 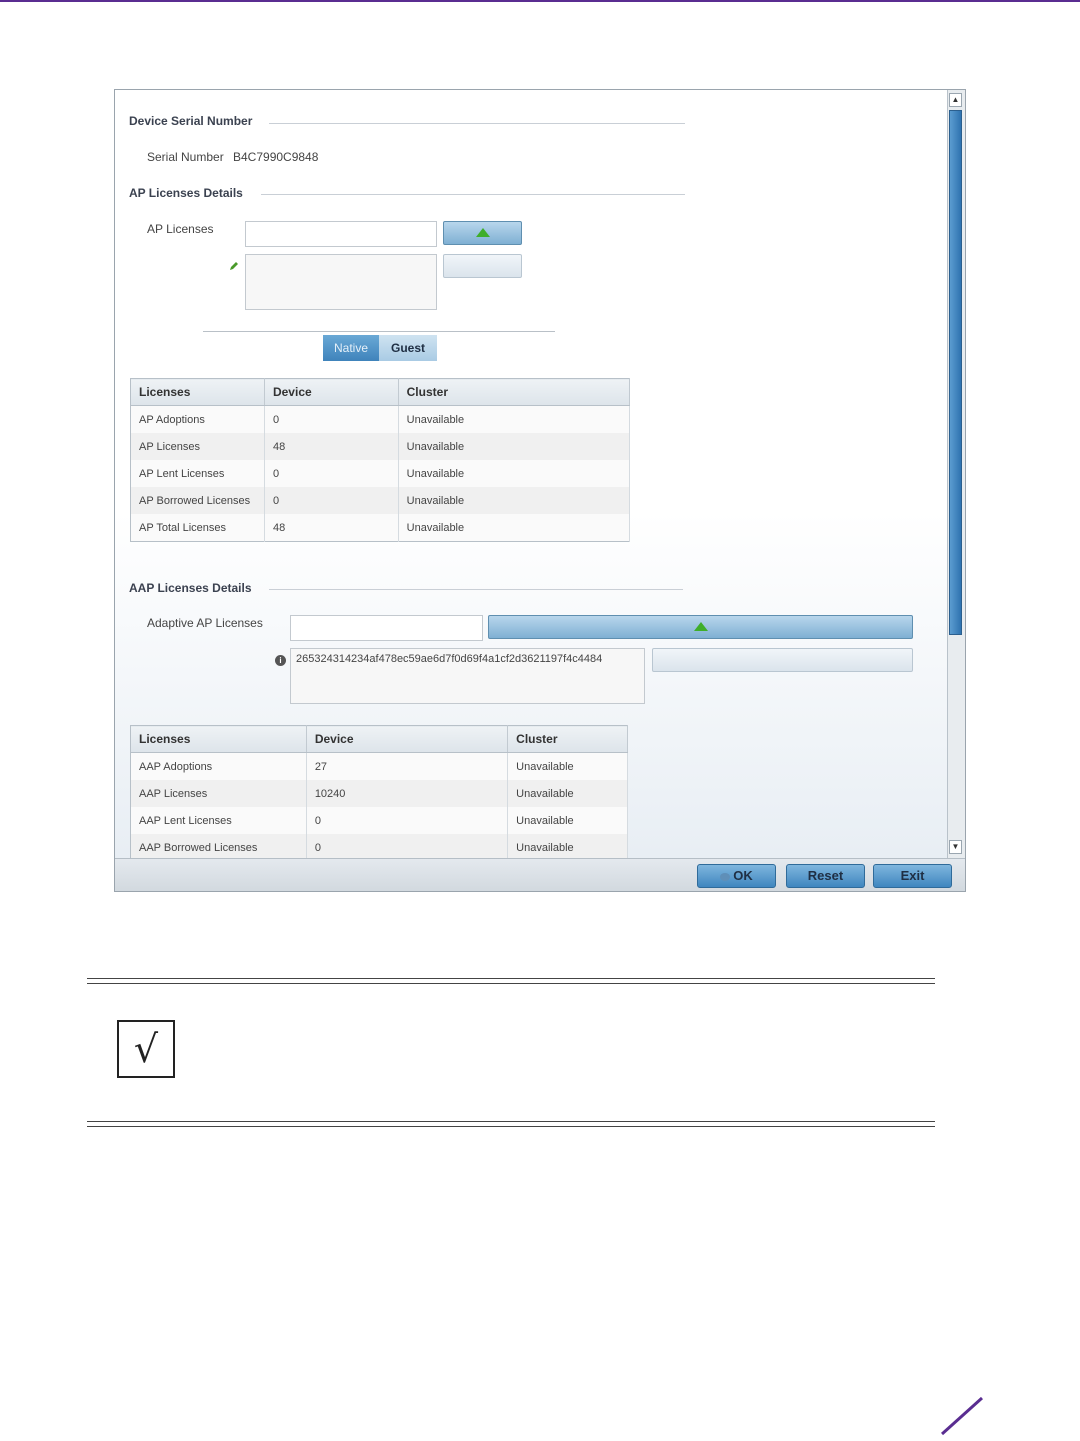 What do you see at coordinates (276, 157) in the screenshot?
I see `serial-number-value: B4C7990C9848` at bounding box center [276, 157].